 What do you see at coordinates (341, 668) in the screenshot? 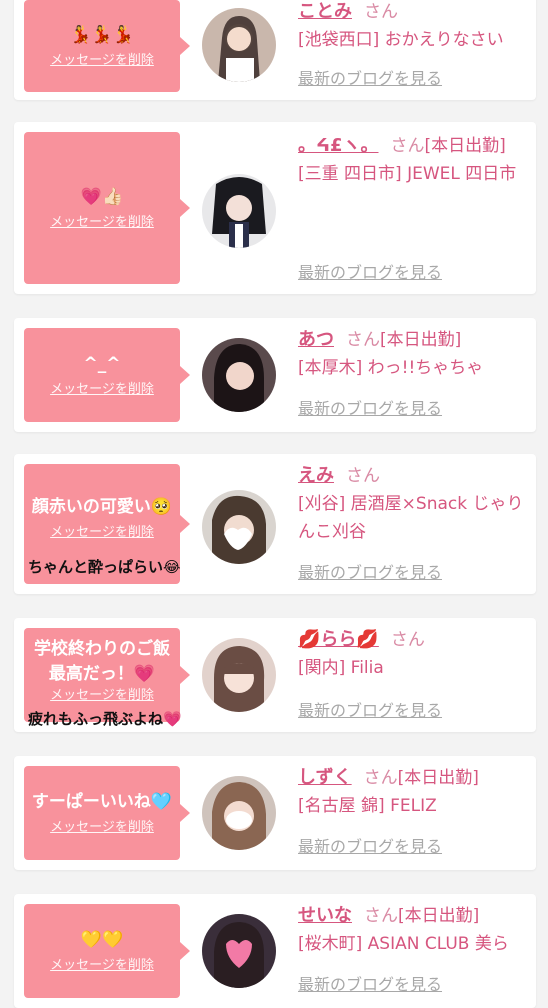
I see `shop-name: [関内] Filia` at bounding box center [341, 668].